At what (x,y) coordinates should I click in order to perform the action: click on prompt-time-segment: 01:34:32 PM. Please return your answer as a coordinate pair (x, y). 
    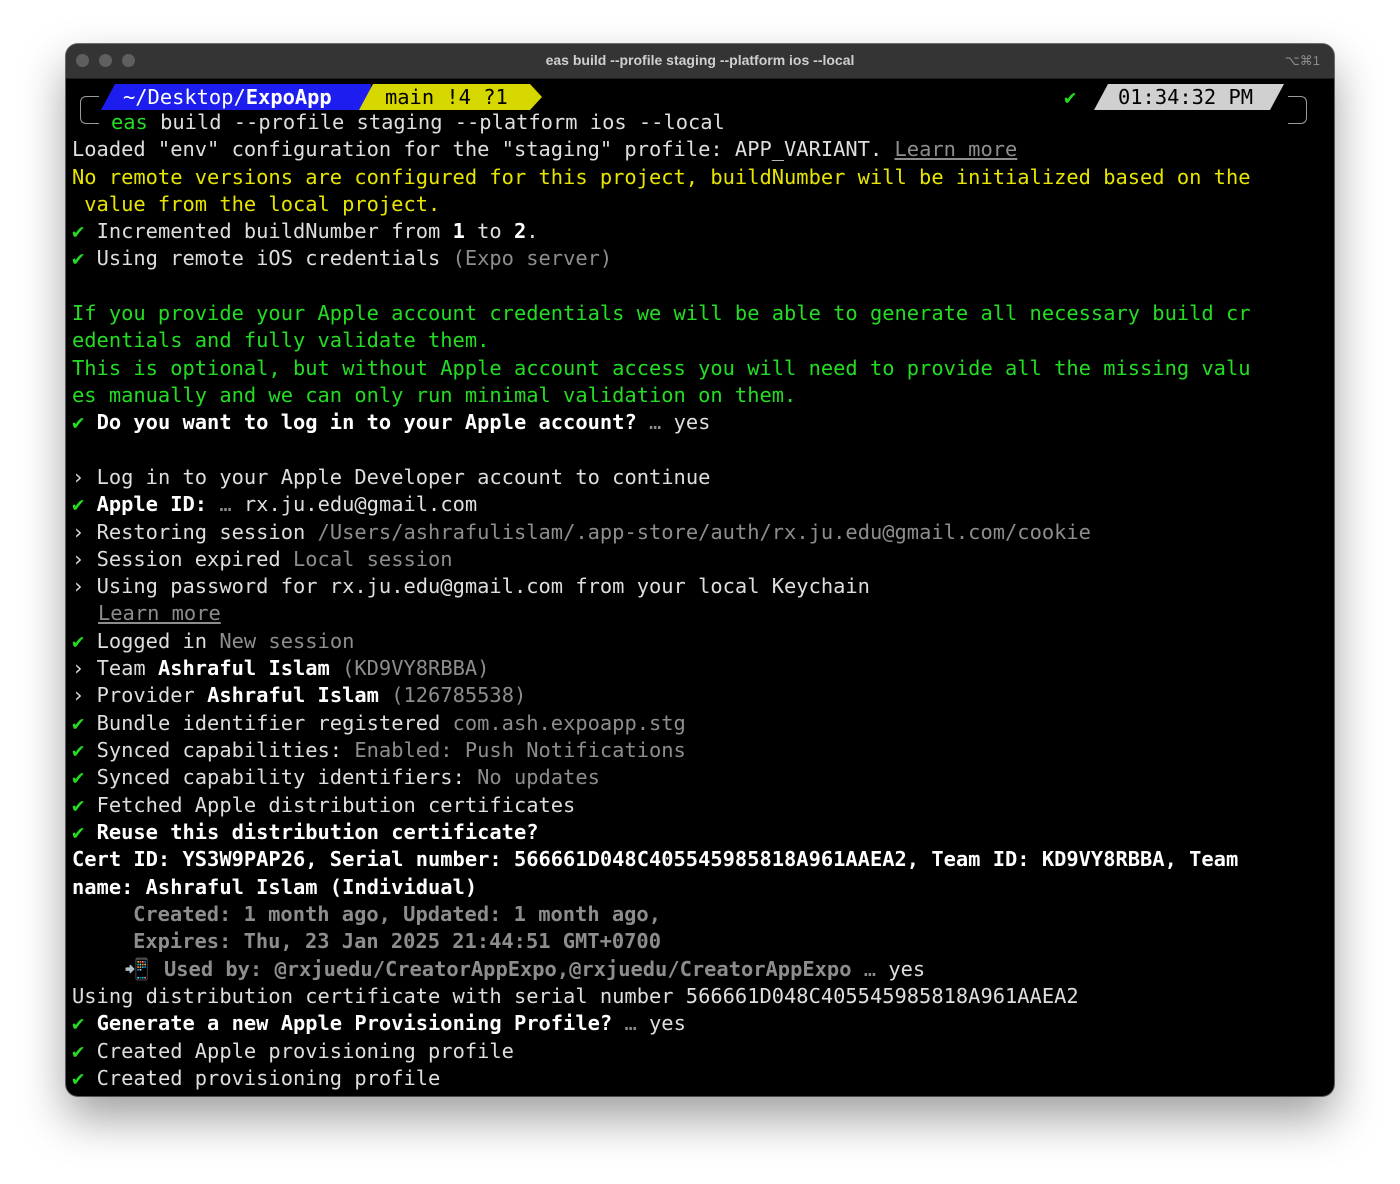
    Looking at the image, I should click on (1189, 97).